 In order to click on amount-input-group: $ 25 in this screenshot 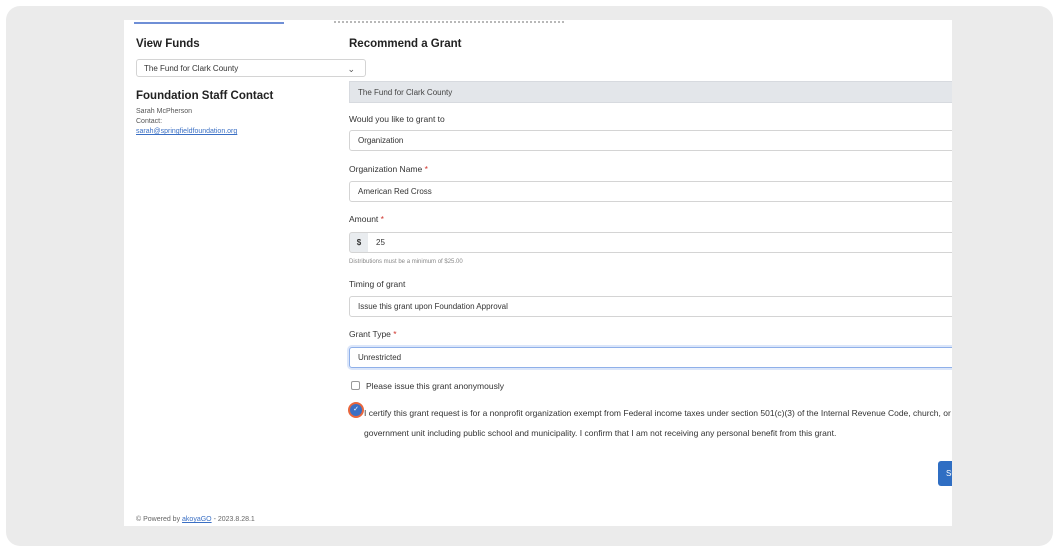, I will do `click(650, 242)`.